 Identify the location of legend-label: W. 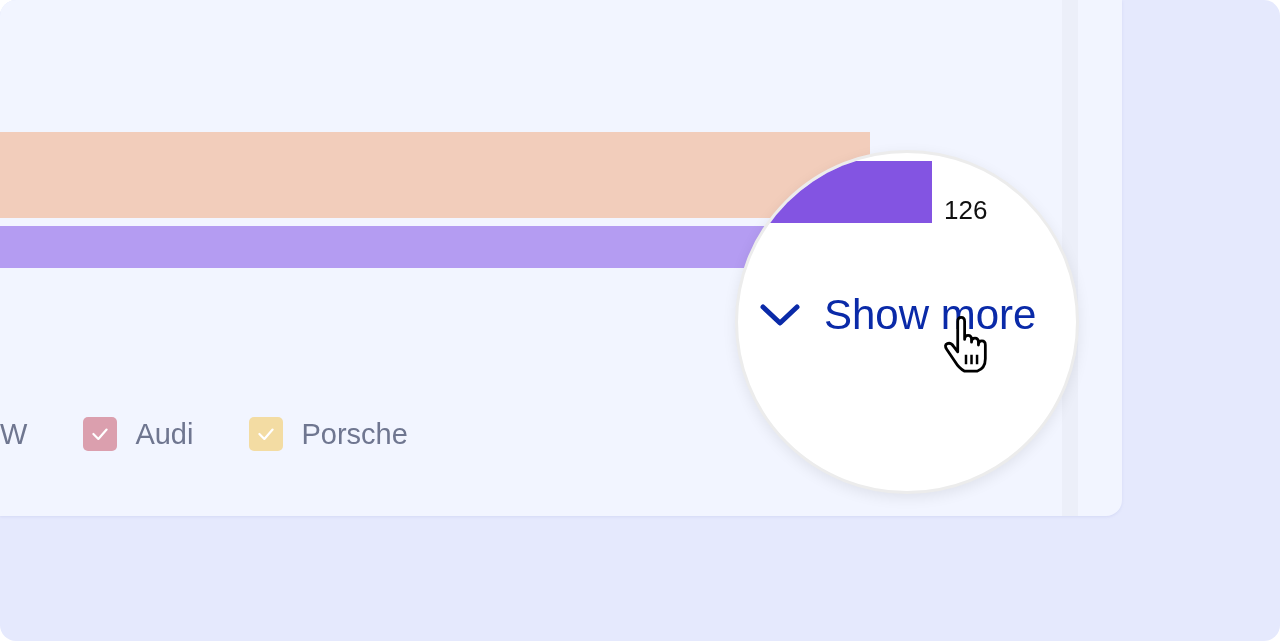
(14, 434).